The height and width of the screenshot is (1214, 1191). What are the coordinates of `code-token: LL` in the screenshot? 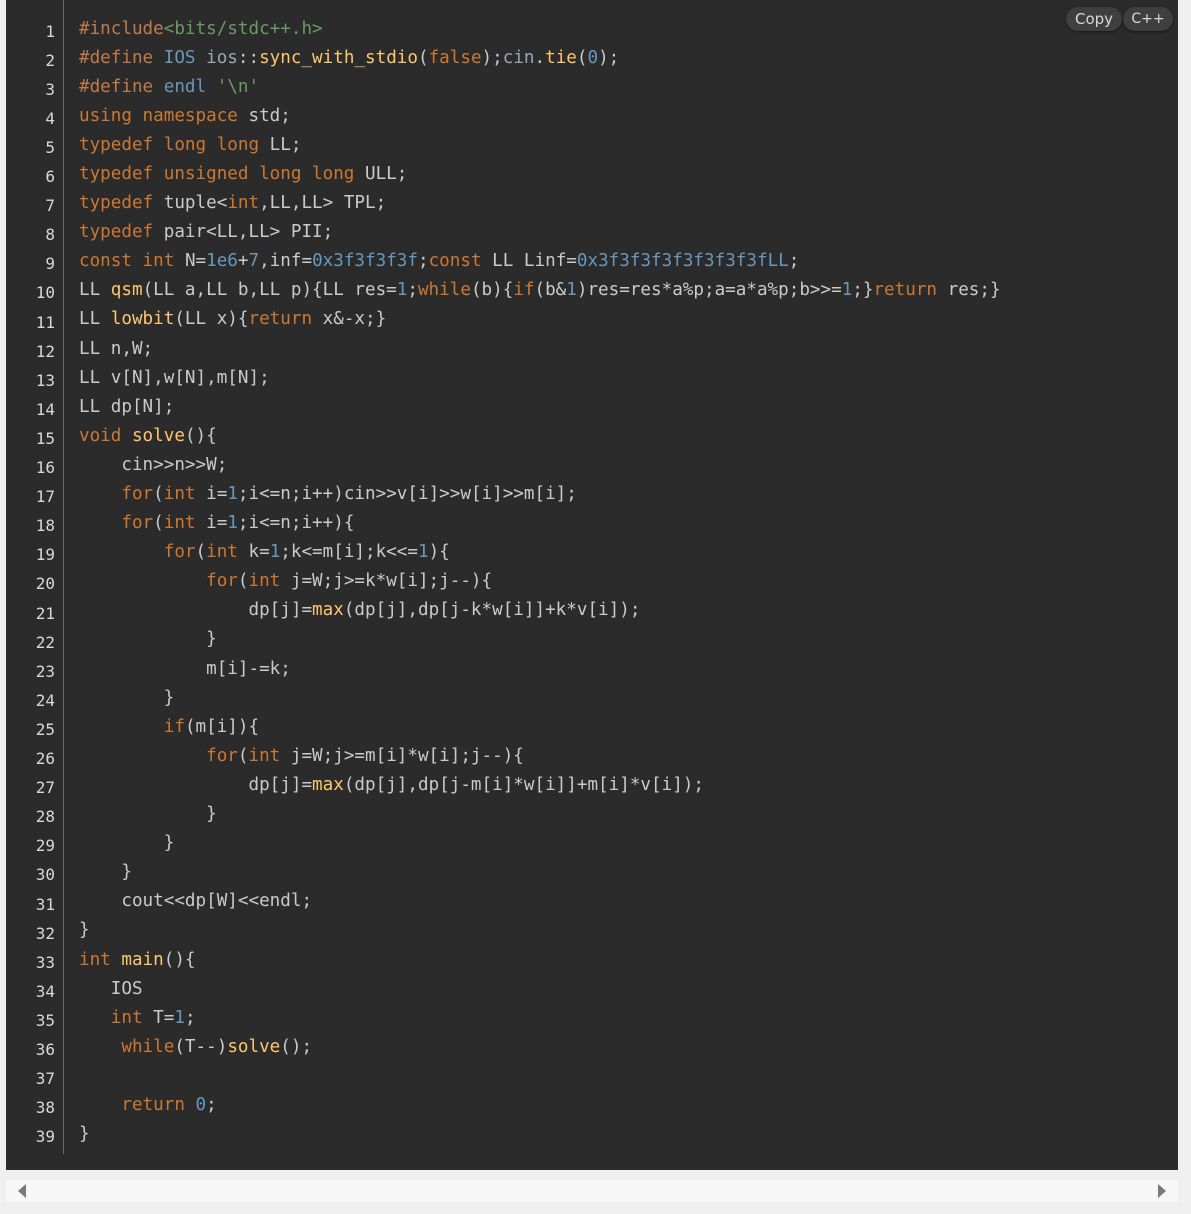 It's located at (95, 290).